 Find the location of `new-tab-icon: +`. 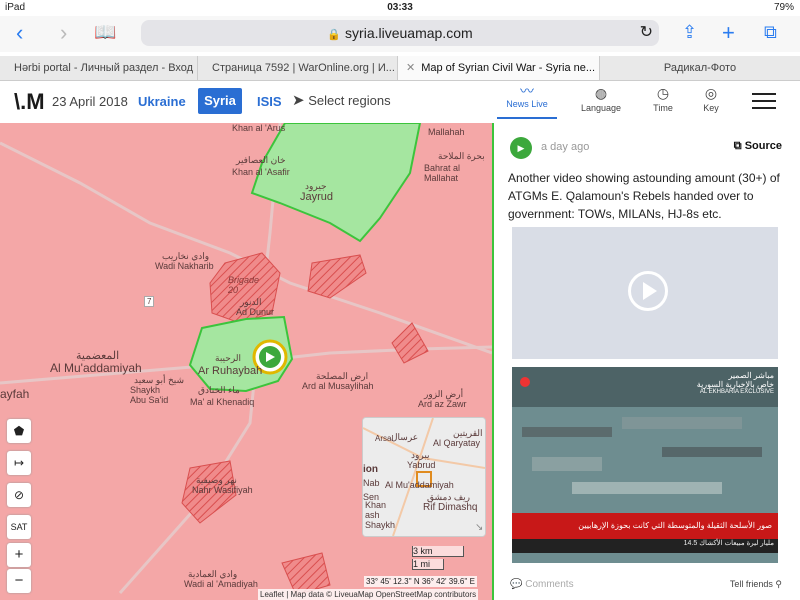

new-tab-icon: + is located at coordinates (728, 33).